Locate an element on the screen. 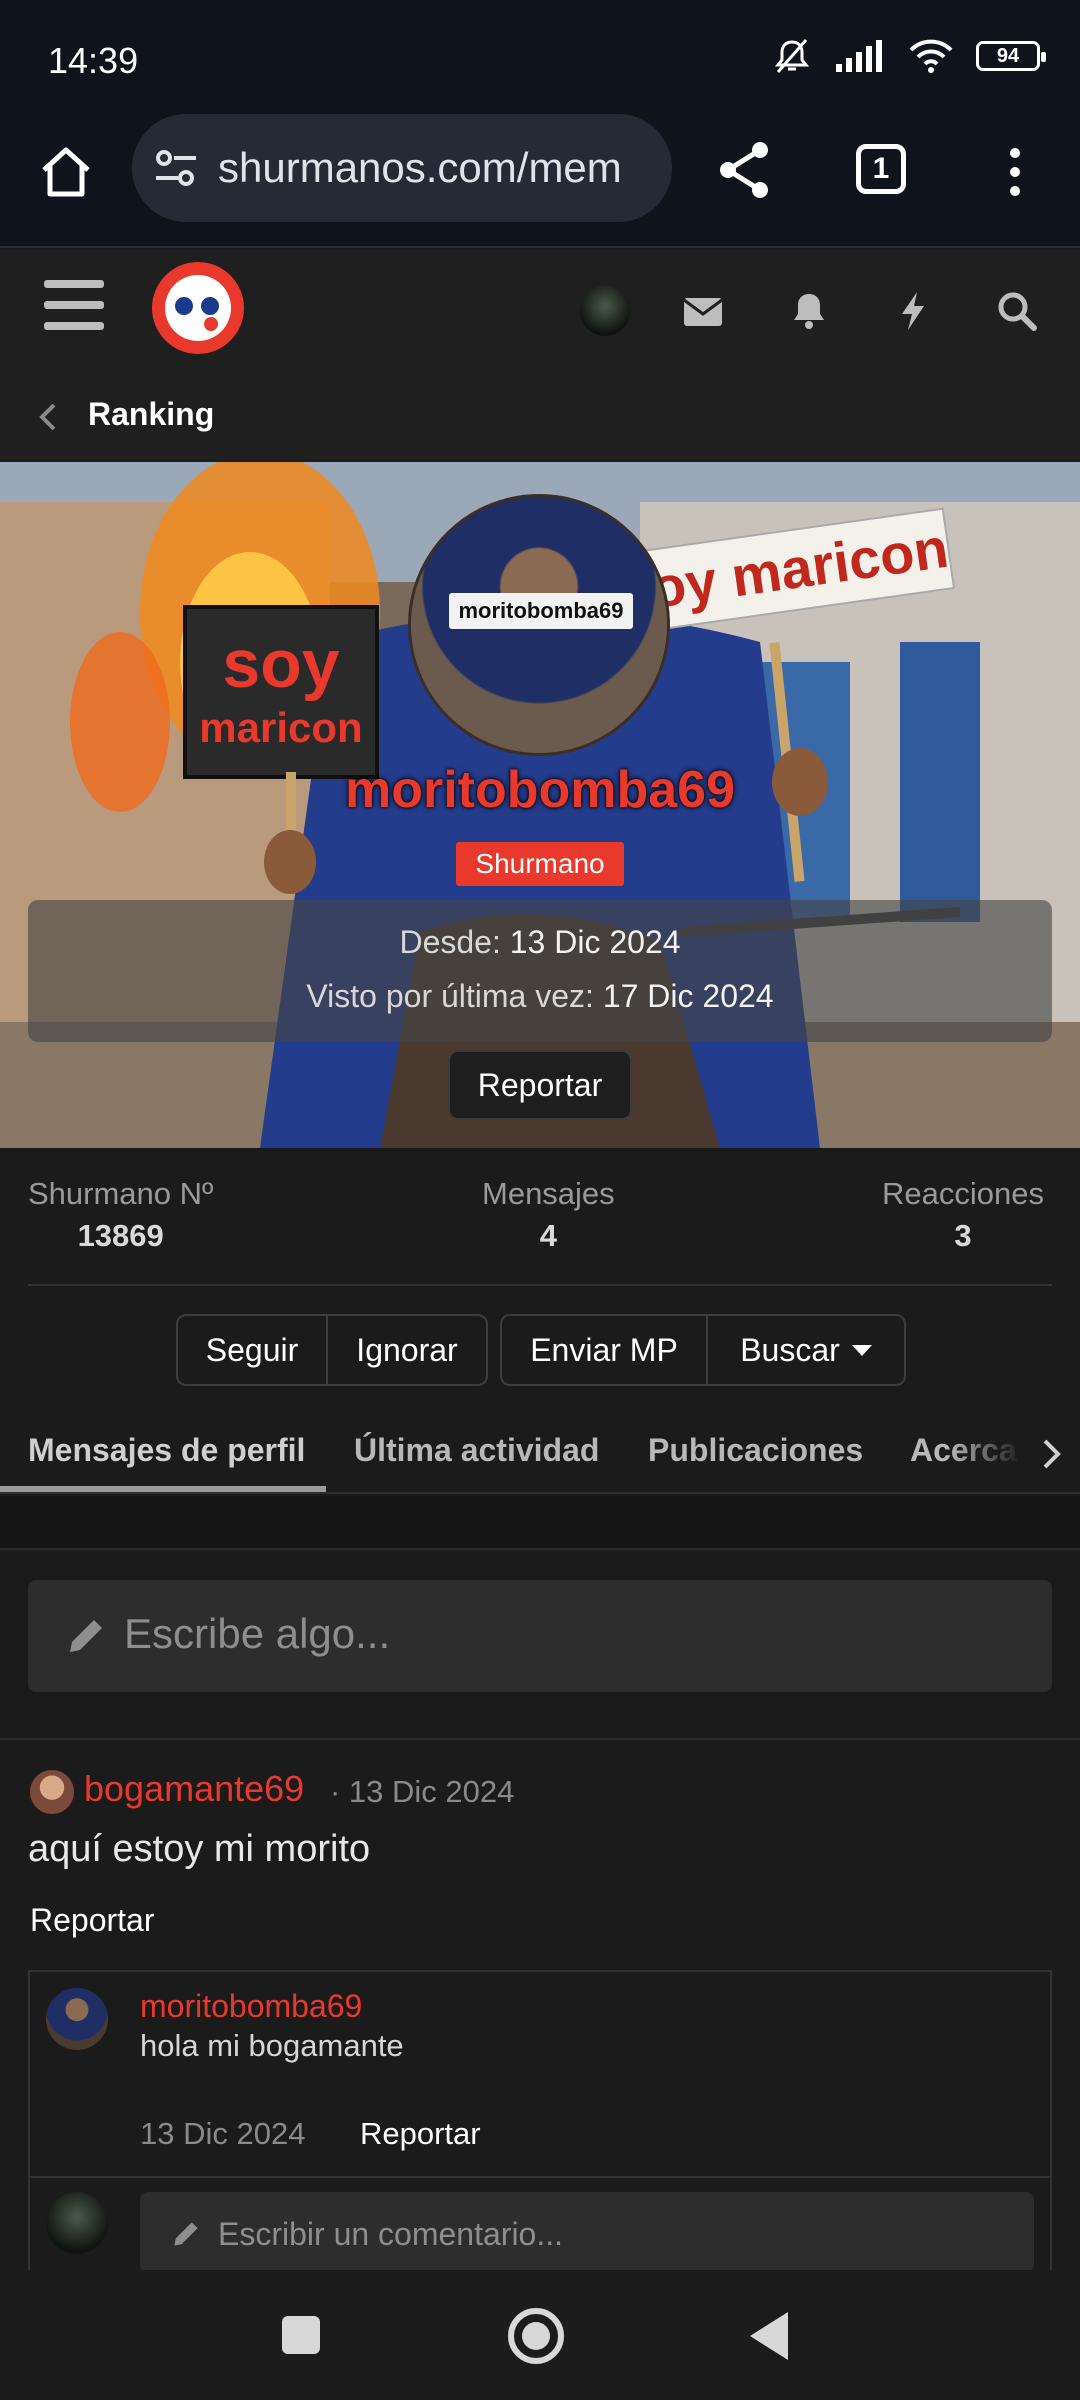 The width and height of the screenshot is (1080, 2400). follow-ignore-group: Seguir Ignorar is located at coordinates (332, 1350).